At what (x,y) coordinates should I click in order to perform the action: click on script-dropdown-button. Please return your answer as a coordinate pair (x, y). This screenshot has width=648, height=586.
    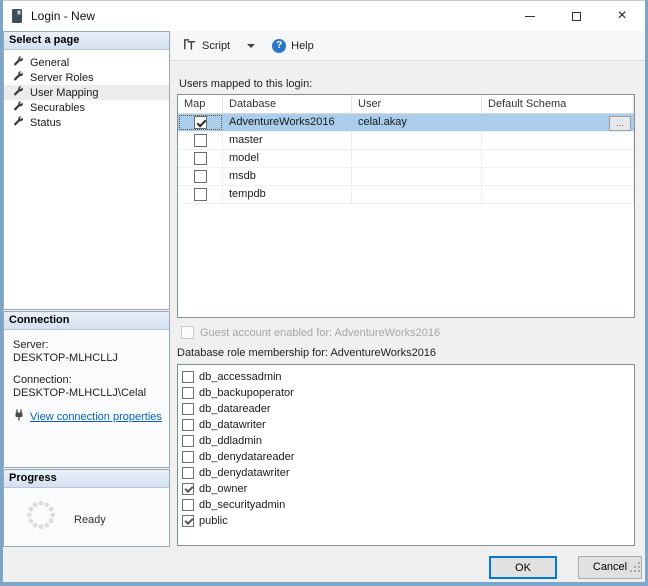
    Looking at the image, I should click on (251, 46).